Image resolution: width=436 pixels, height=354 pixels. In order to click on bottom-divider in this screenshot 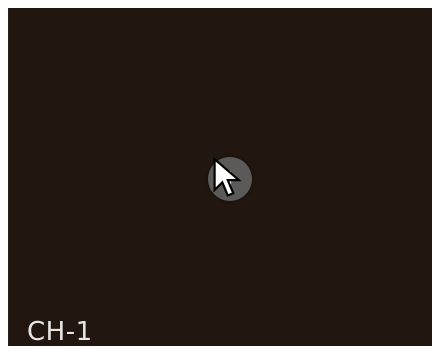, I will do `click(220, 350)`.